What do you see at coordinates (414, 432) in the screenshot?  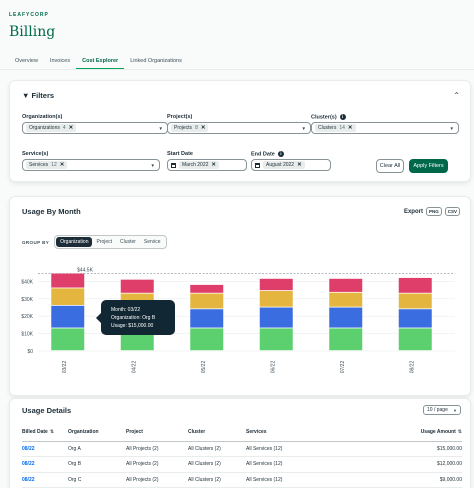 I see `column-usage-amount: Usage Amount ⇅` at bounding box center [414, 432].